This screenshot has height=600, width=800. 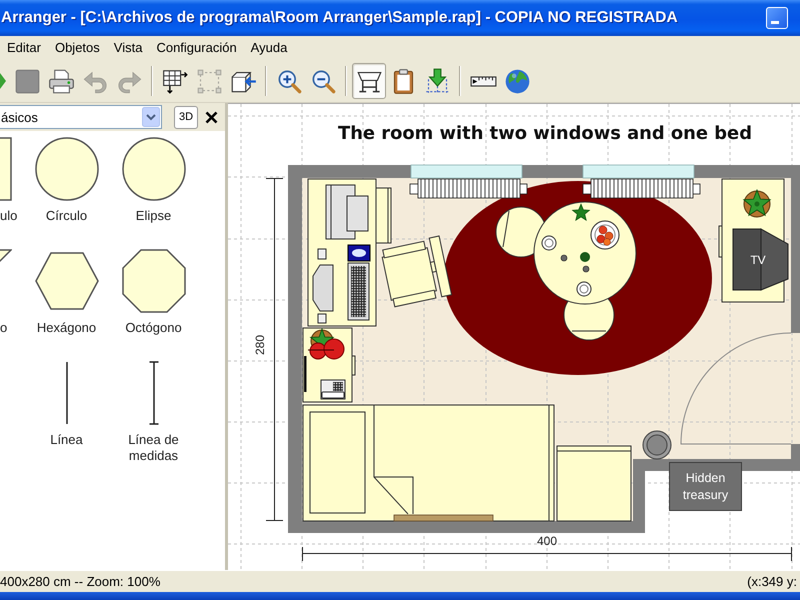 What do you see at coordinates (66, 328) in the screenshot?
I see `shape-label: Hexágono` at bounding box center [66, 328].